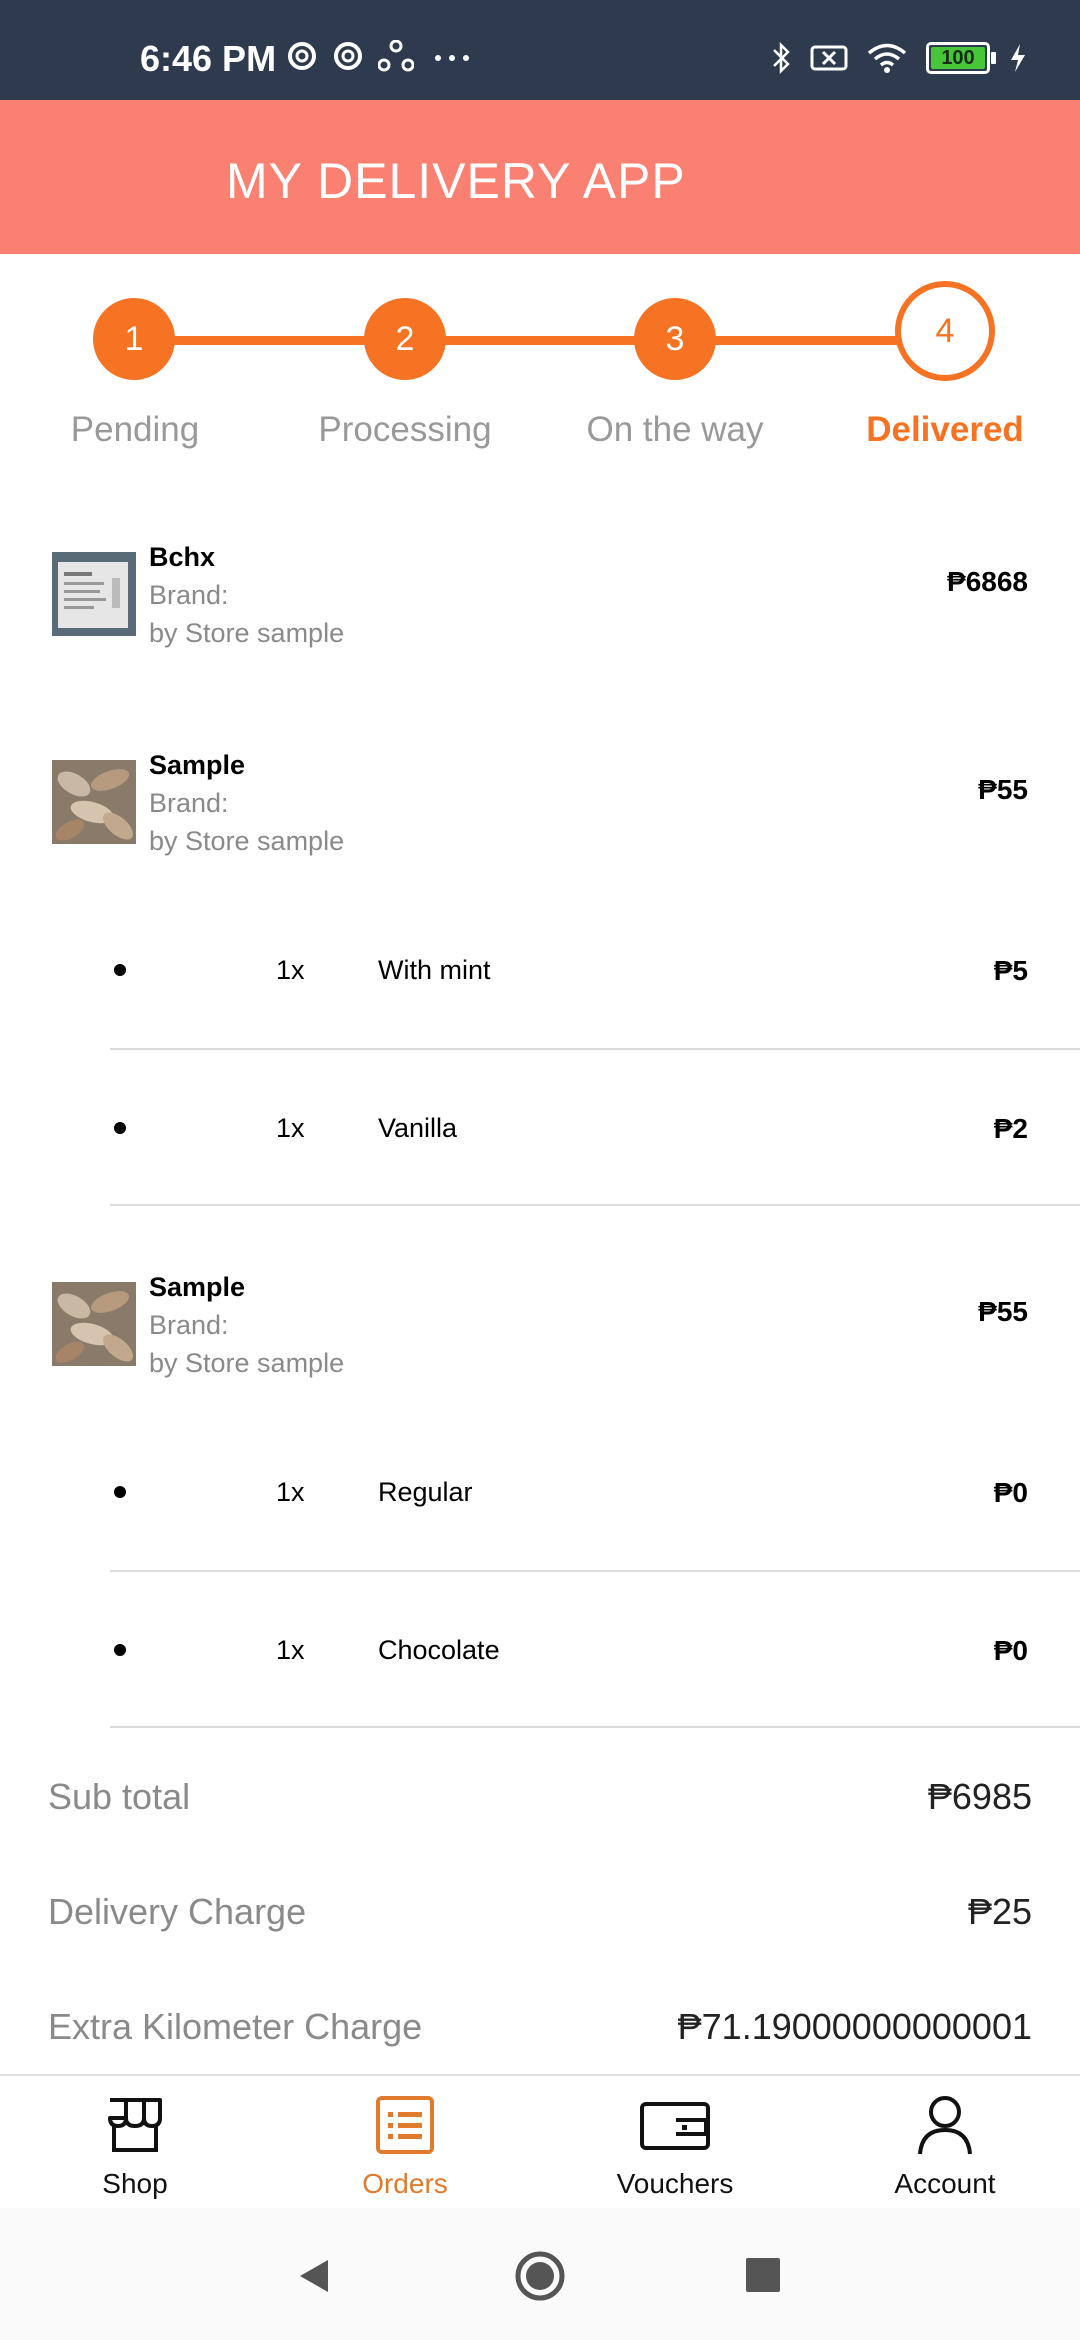 The width and height of the screenshot is (1080, 2340). What do you see at coordinates (675, 2126) in the screenshot?
I see `wallet-icon` at bounding box center [675, 2126].